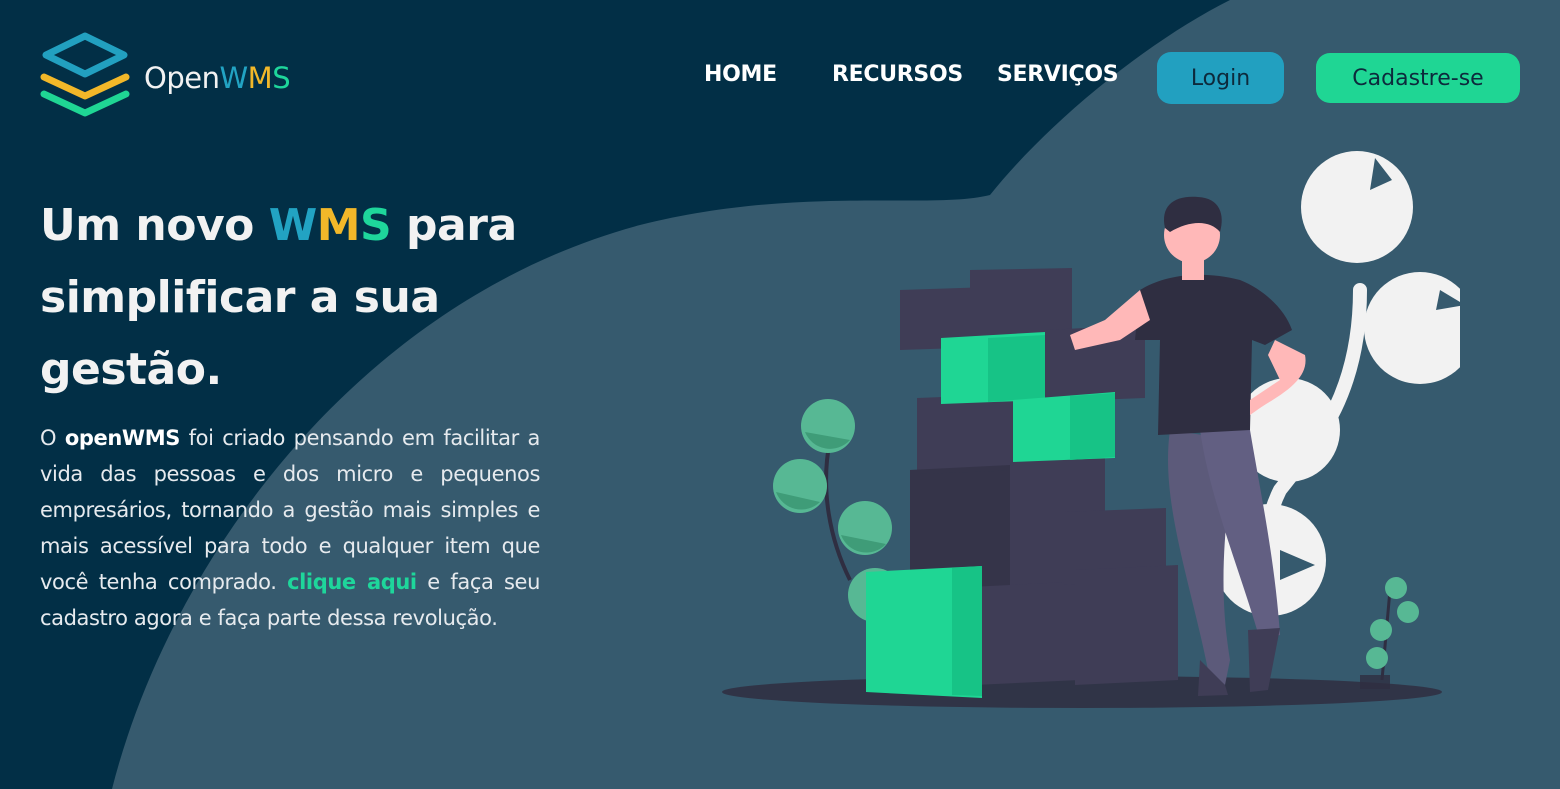 The height and width of the screenshot is (789, 1560). What do you see at coordinates (897, 74) in the screenshot?
I see `nav-recursos: RECURSOS` at bounding box center [897, 74].